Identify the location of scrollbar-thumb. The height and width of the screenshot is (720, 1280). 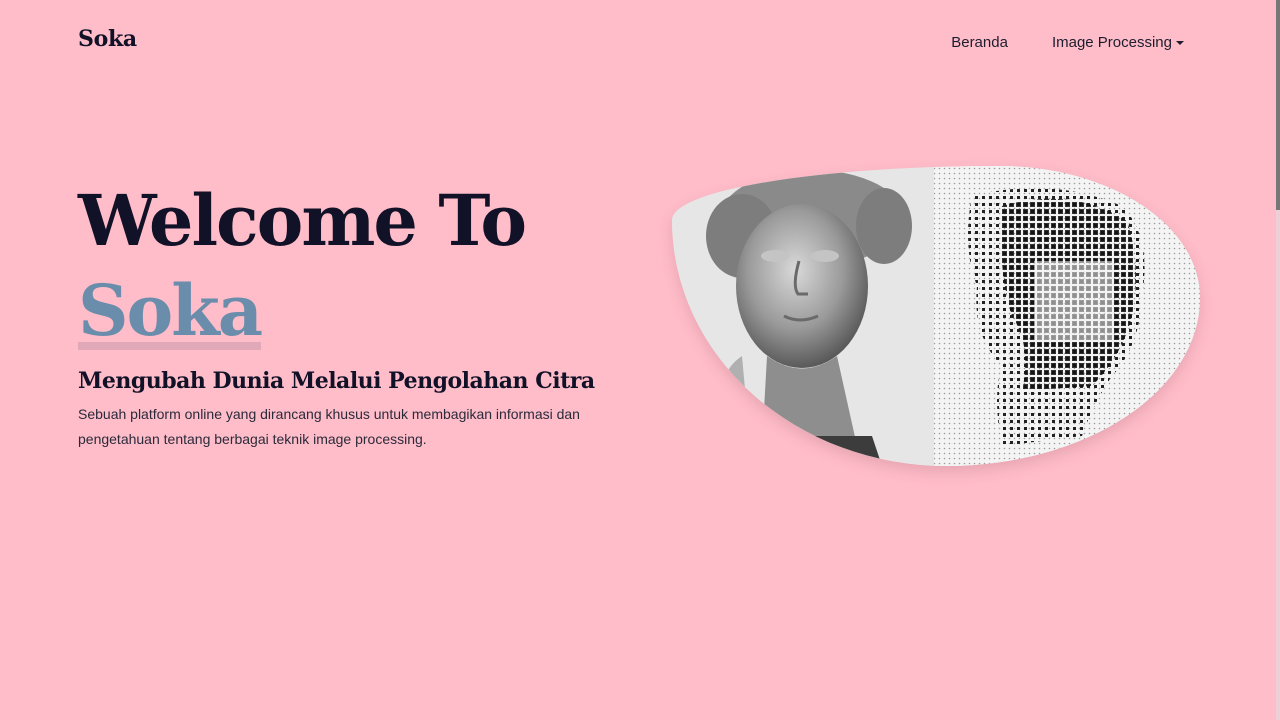
(1278, 105).